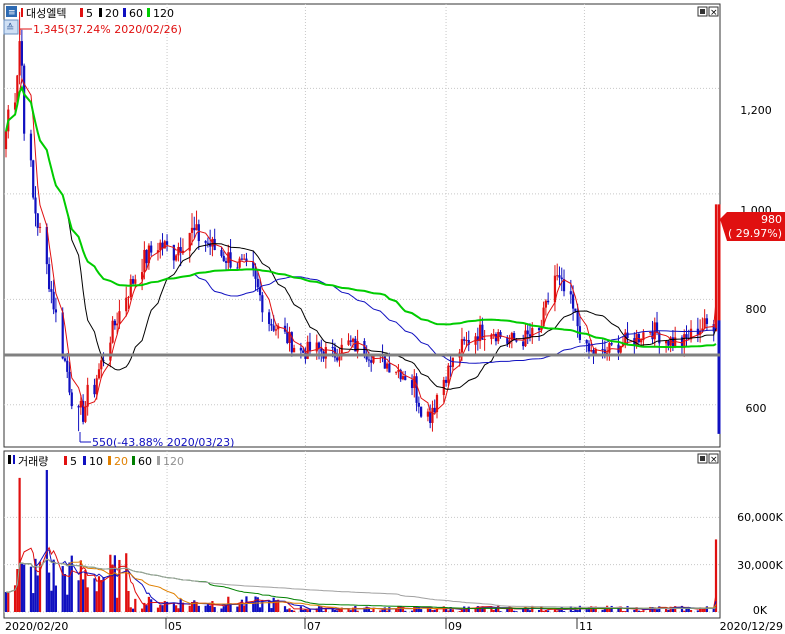  What do you see at coordinates (124, 12) in the screenshot?
I see `ma60-swatch` at bounding box center [124, 12].